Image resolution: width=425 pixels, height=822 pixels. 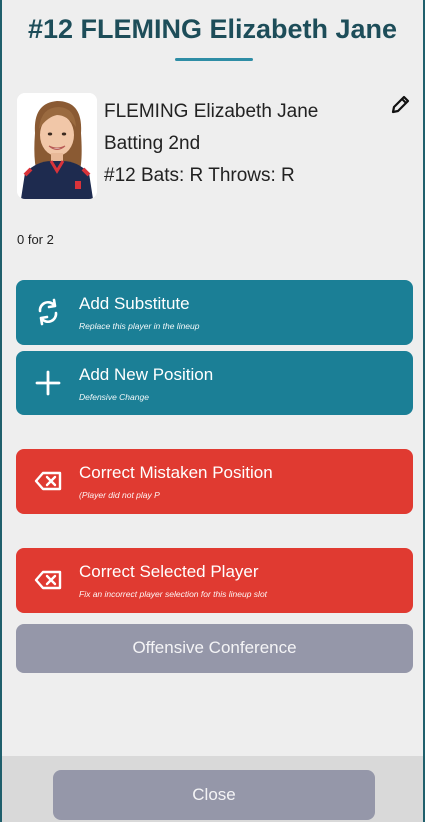 I want to click on correct-position-label: Correct Mistaken Position, so click(x=176, y=472).